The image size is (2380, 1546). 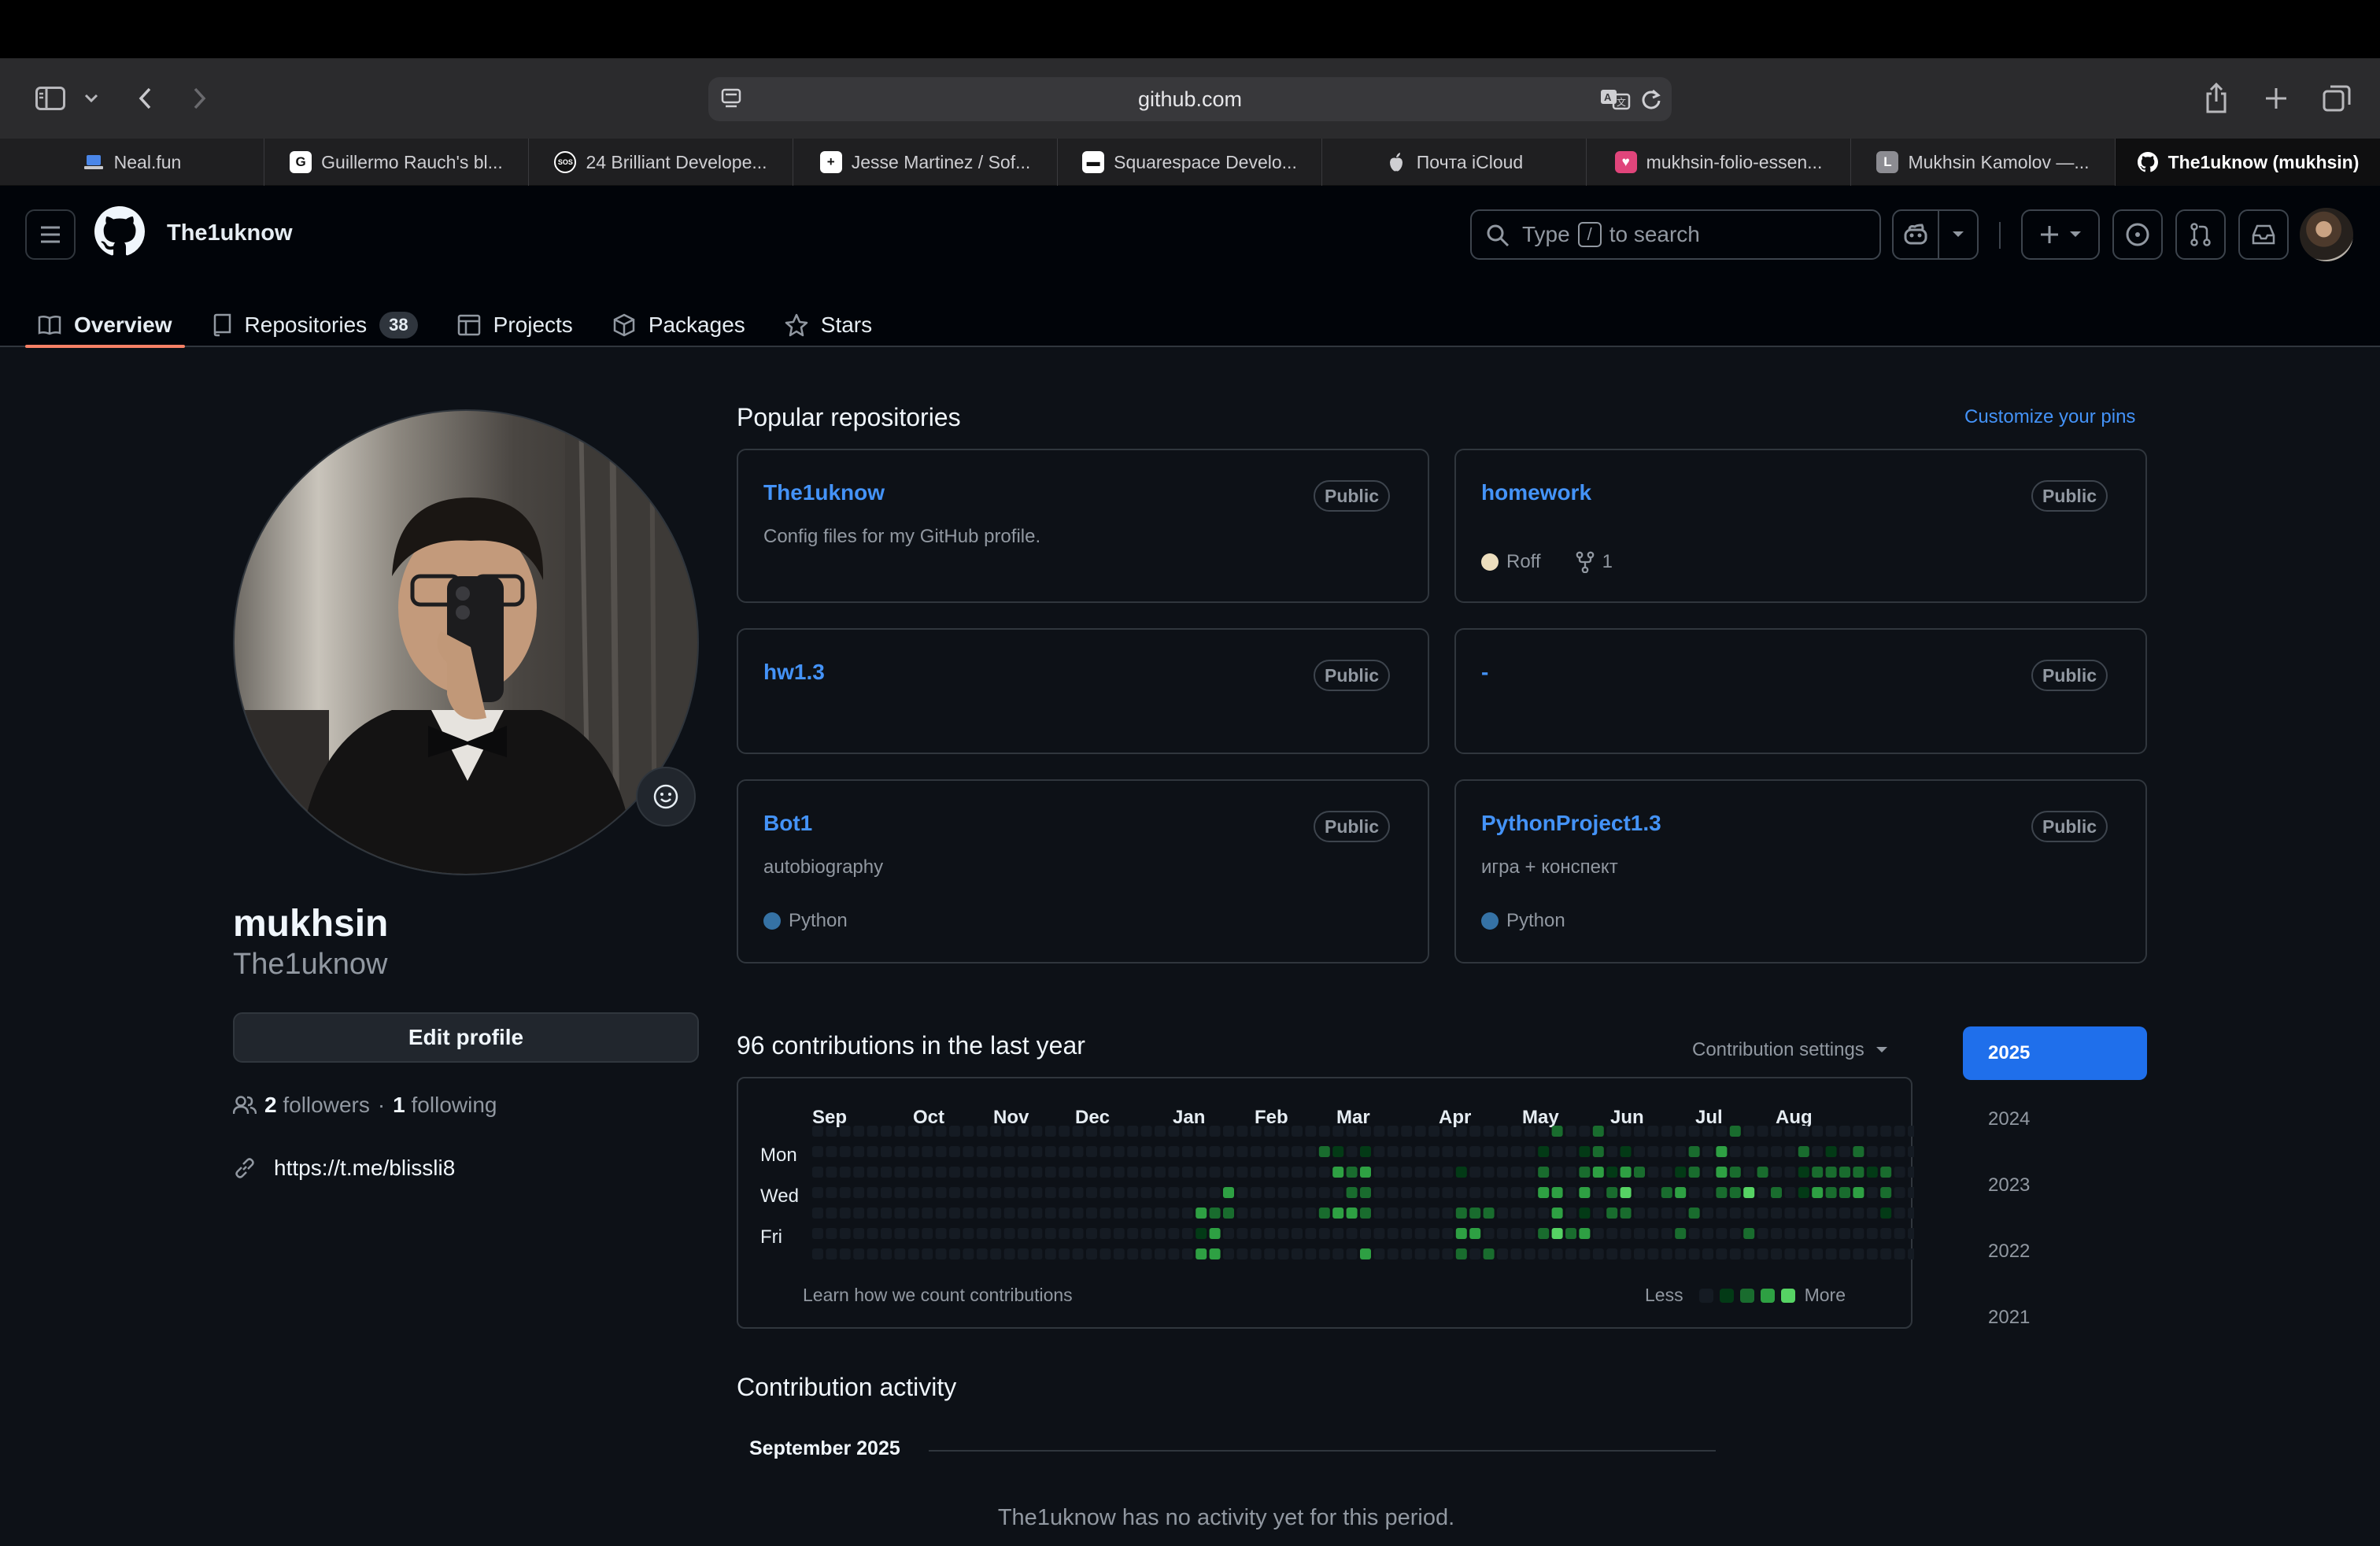 I want to click on followers-link: 2 followers, so click(x=317, y=1105).